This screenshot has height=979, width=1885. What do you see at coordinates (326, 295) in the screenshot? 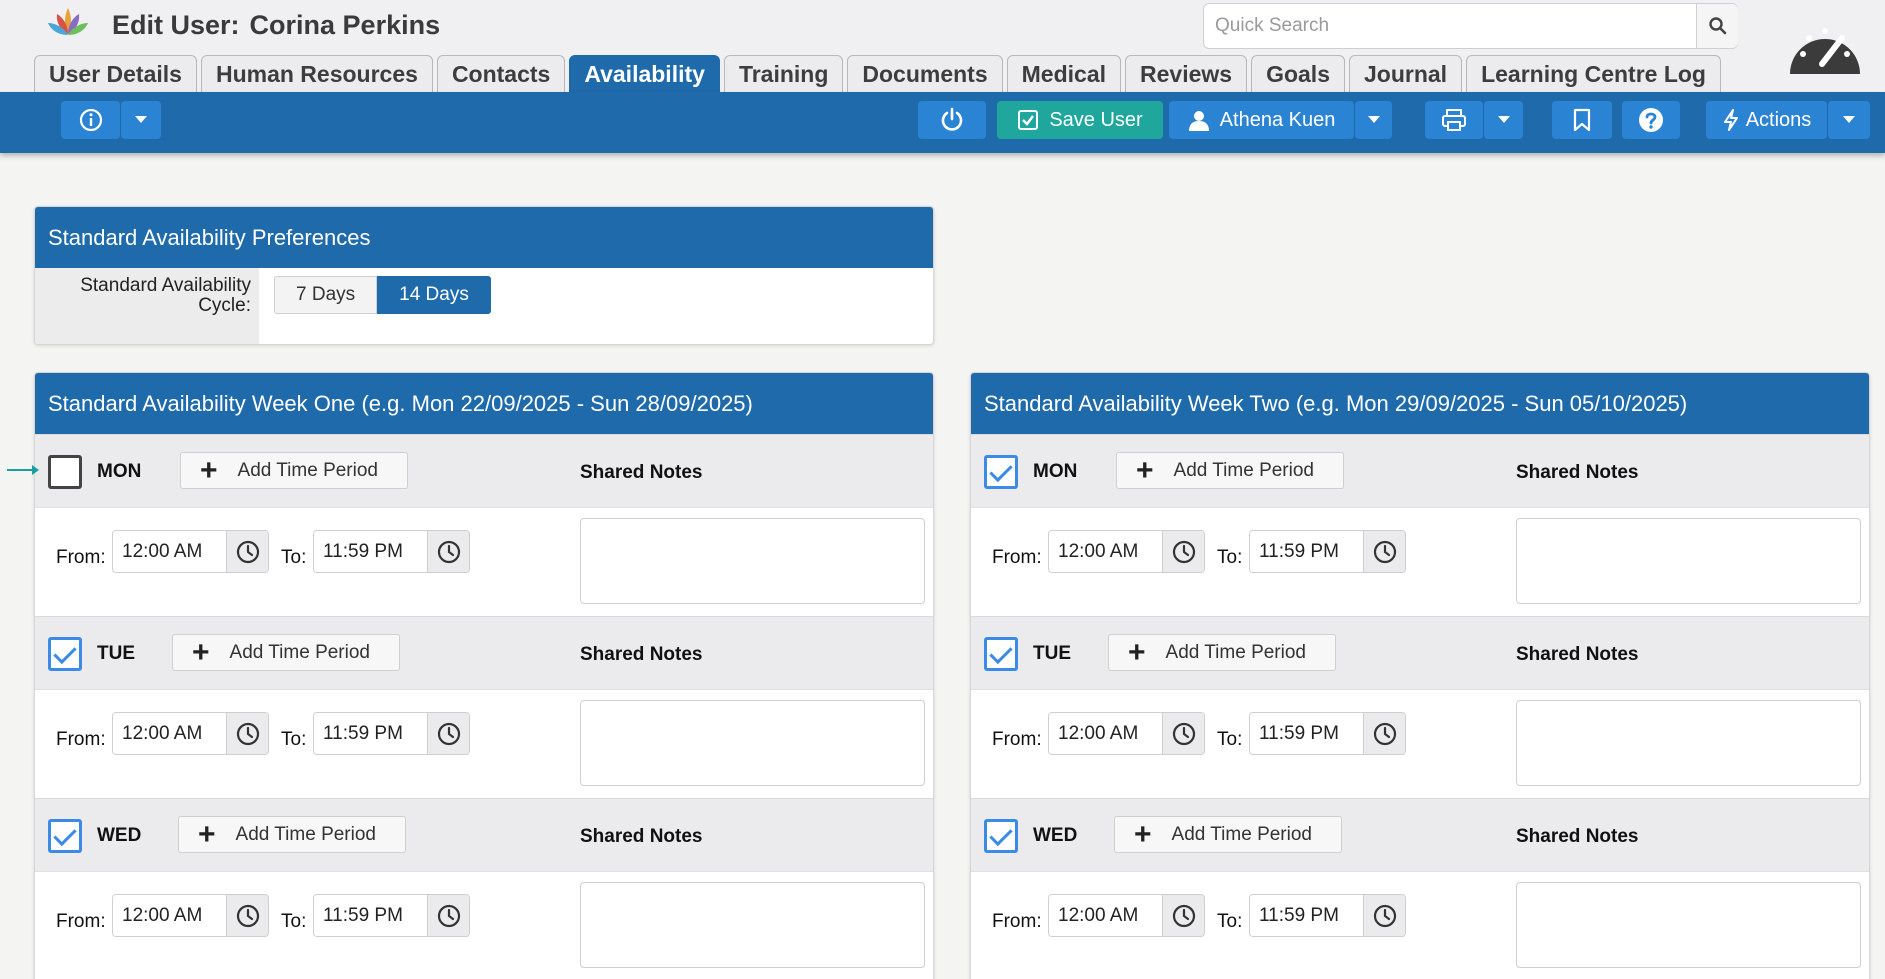
I see `cycle-7-days-button: 7 Days` at bounding box center [326, 295].